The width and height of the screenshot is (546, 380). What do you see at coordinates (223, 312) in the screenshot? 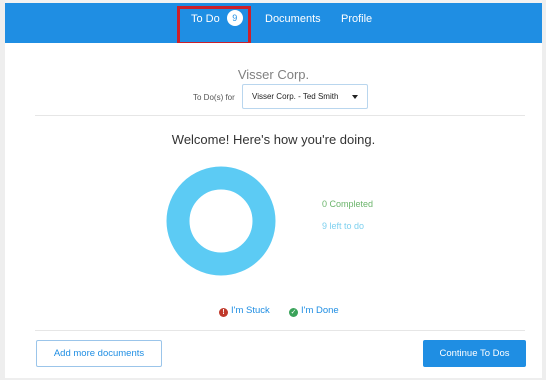
I see `exclamation-circle-icon: !` at bounding box center [223, 312].